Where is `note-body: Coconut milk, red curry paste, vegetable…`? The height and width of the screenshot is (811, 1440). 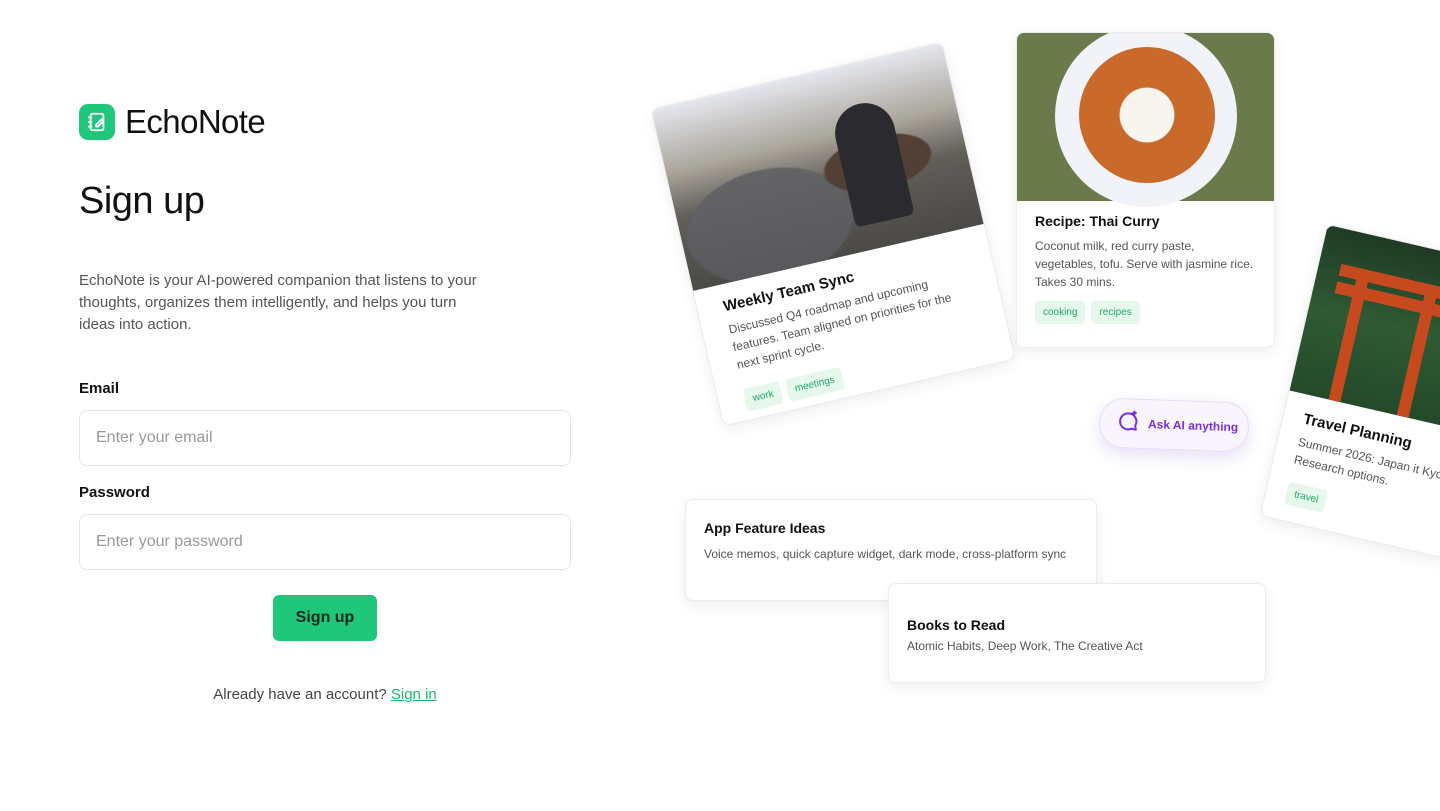 note-body: Coconut milk, red curry paste, vegetable… is located at coordinates (1144, 264).